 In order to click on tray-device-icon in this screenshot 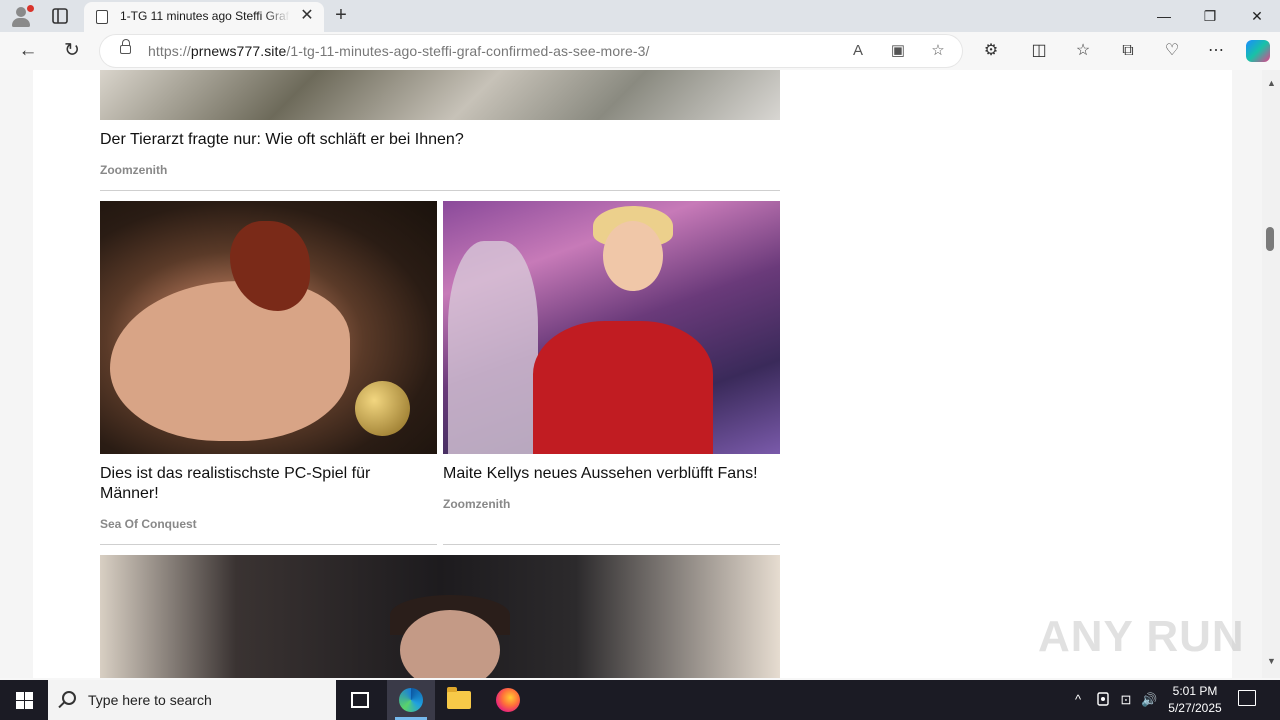, I will do `click(1103, 700)`.